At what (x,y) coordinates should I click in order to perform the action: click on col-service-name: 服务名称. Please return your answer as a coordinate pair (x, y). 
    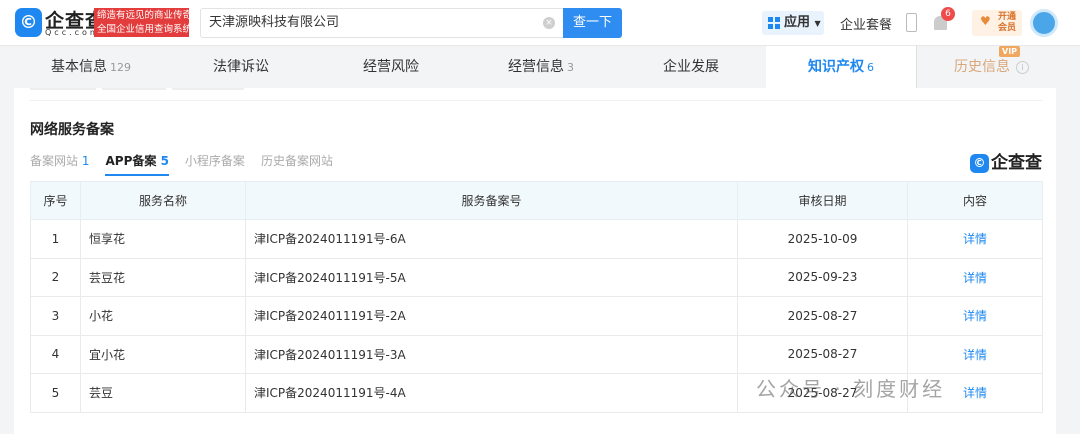
    Looking at the image, I should click on (163, 200).